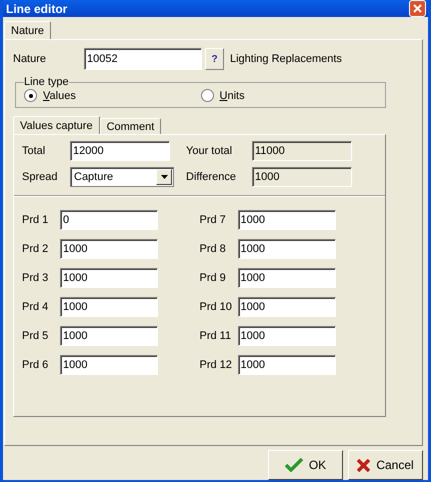  What do you see at coordinates (213, 220) in the screenshot?
I see `field-label: Prd 7` at bounding box center [213, 220].